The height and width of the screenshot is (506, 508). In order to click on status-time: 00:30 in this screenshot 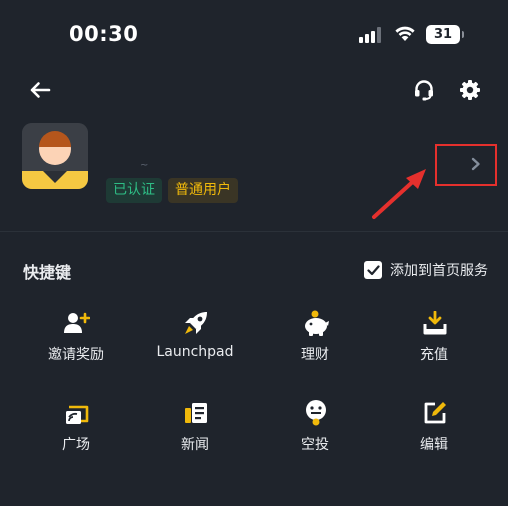, I will do `click(104, 34)`.